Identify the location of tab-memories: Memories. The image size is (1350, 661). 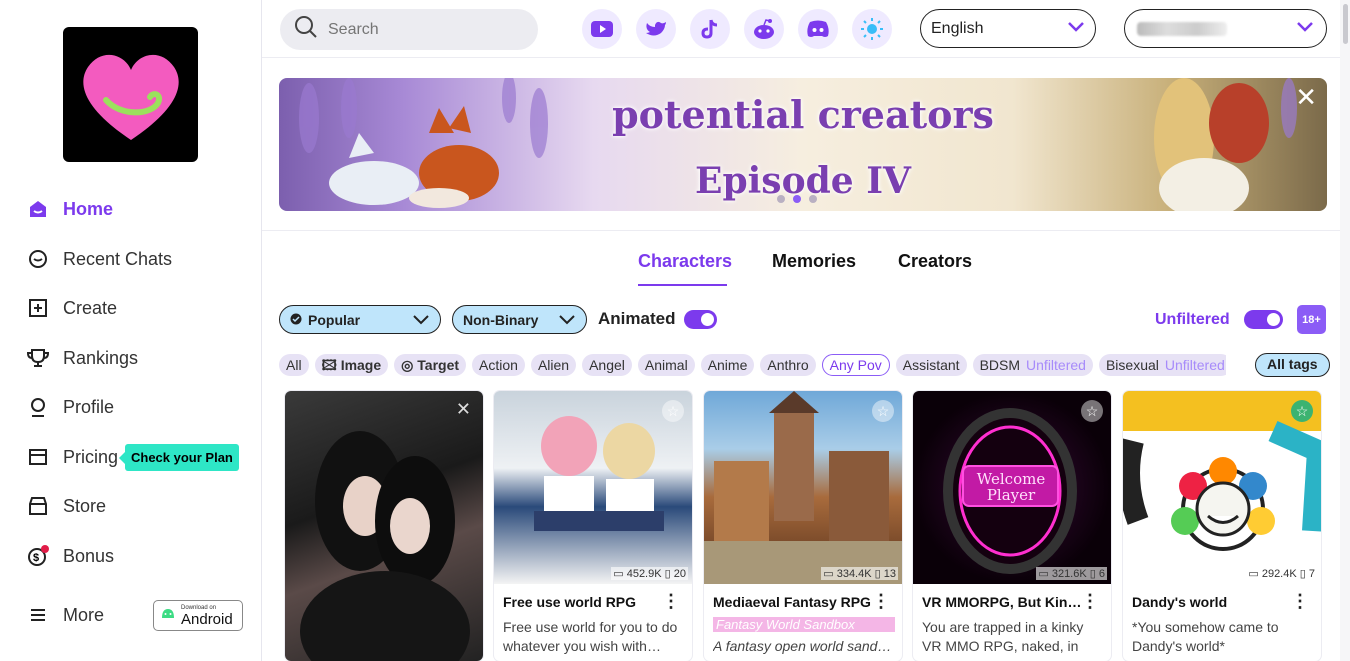
(814, 261).